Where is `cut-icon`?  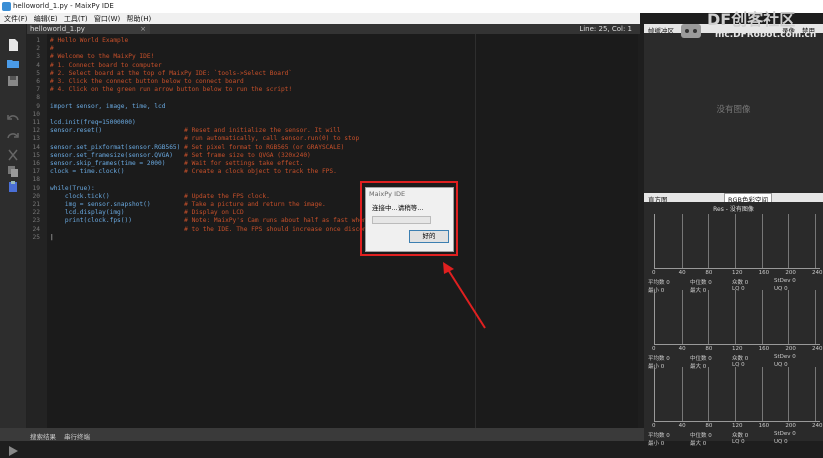 cut-icon is located at coordinates (13, 155).